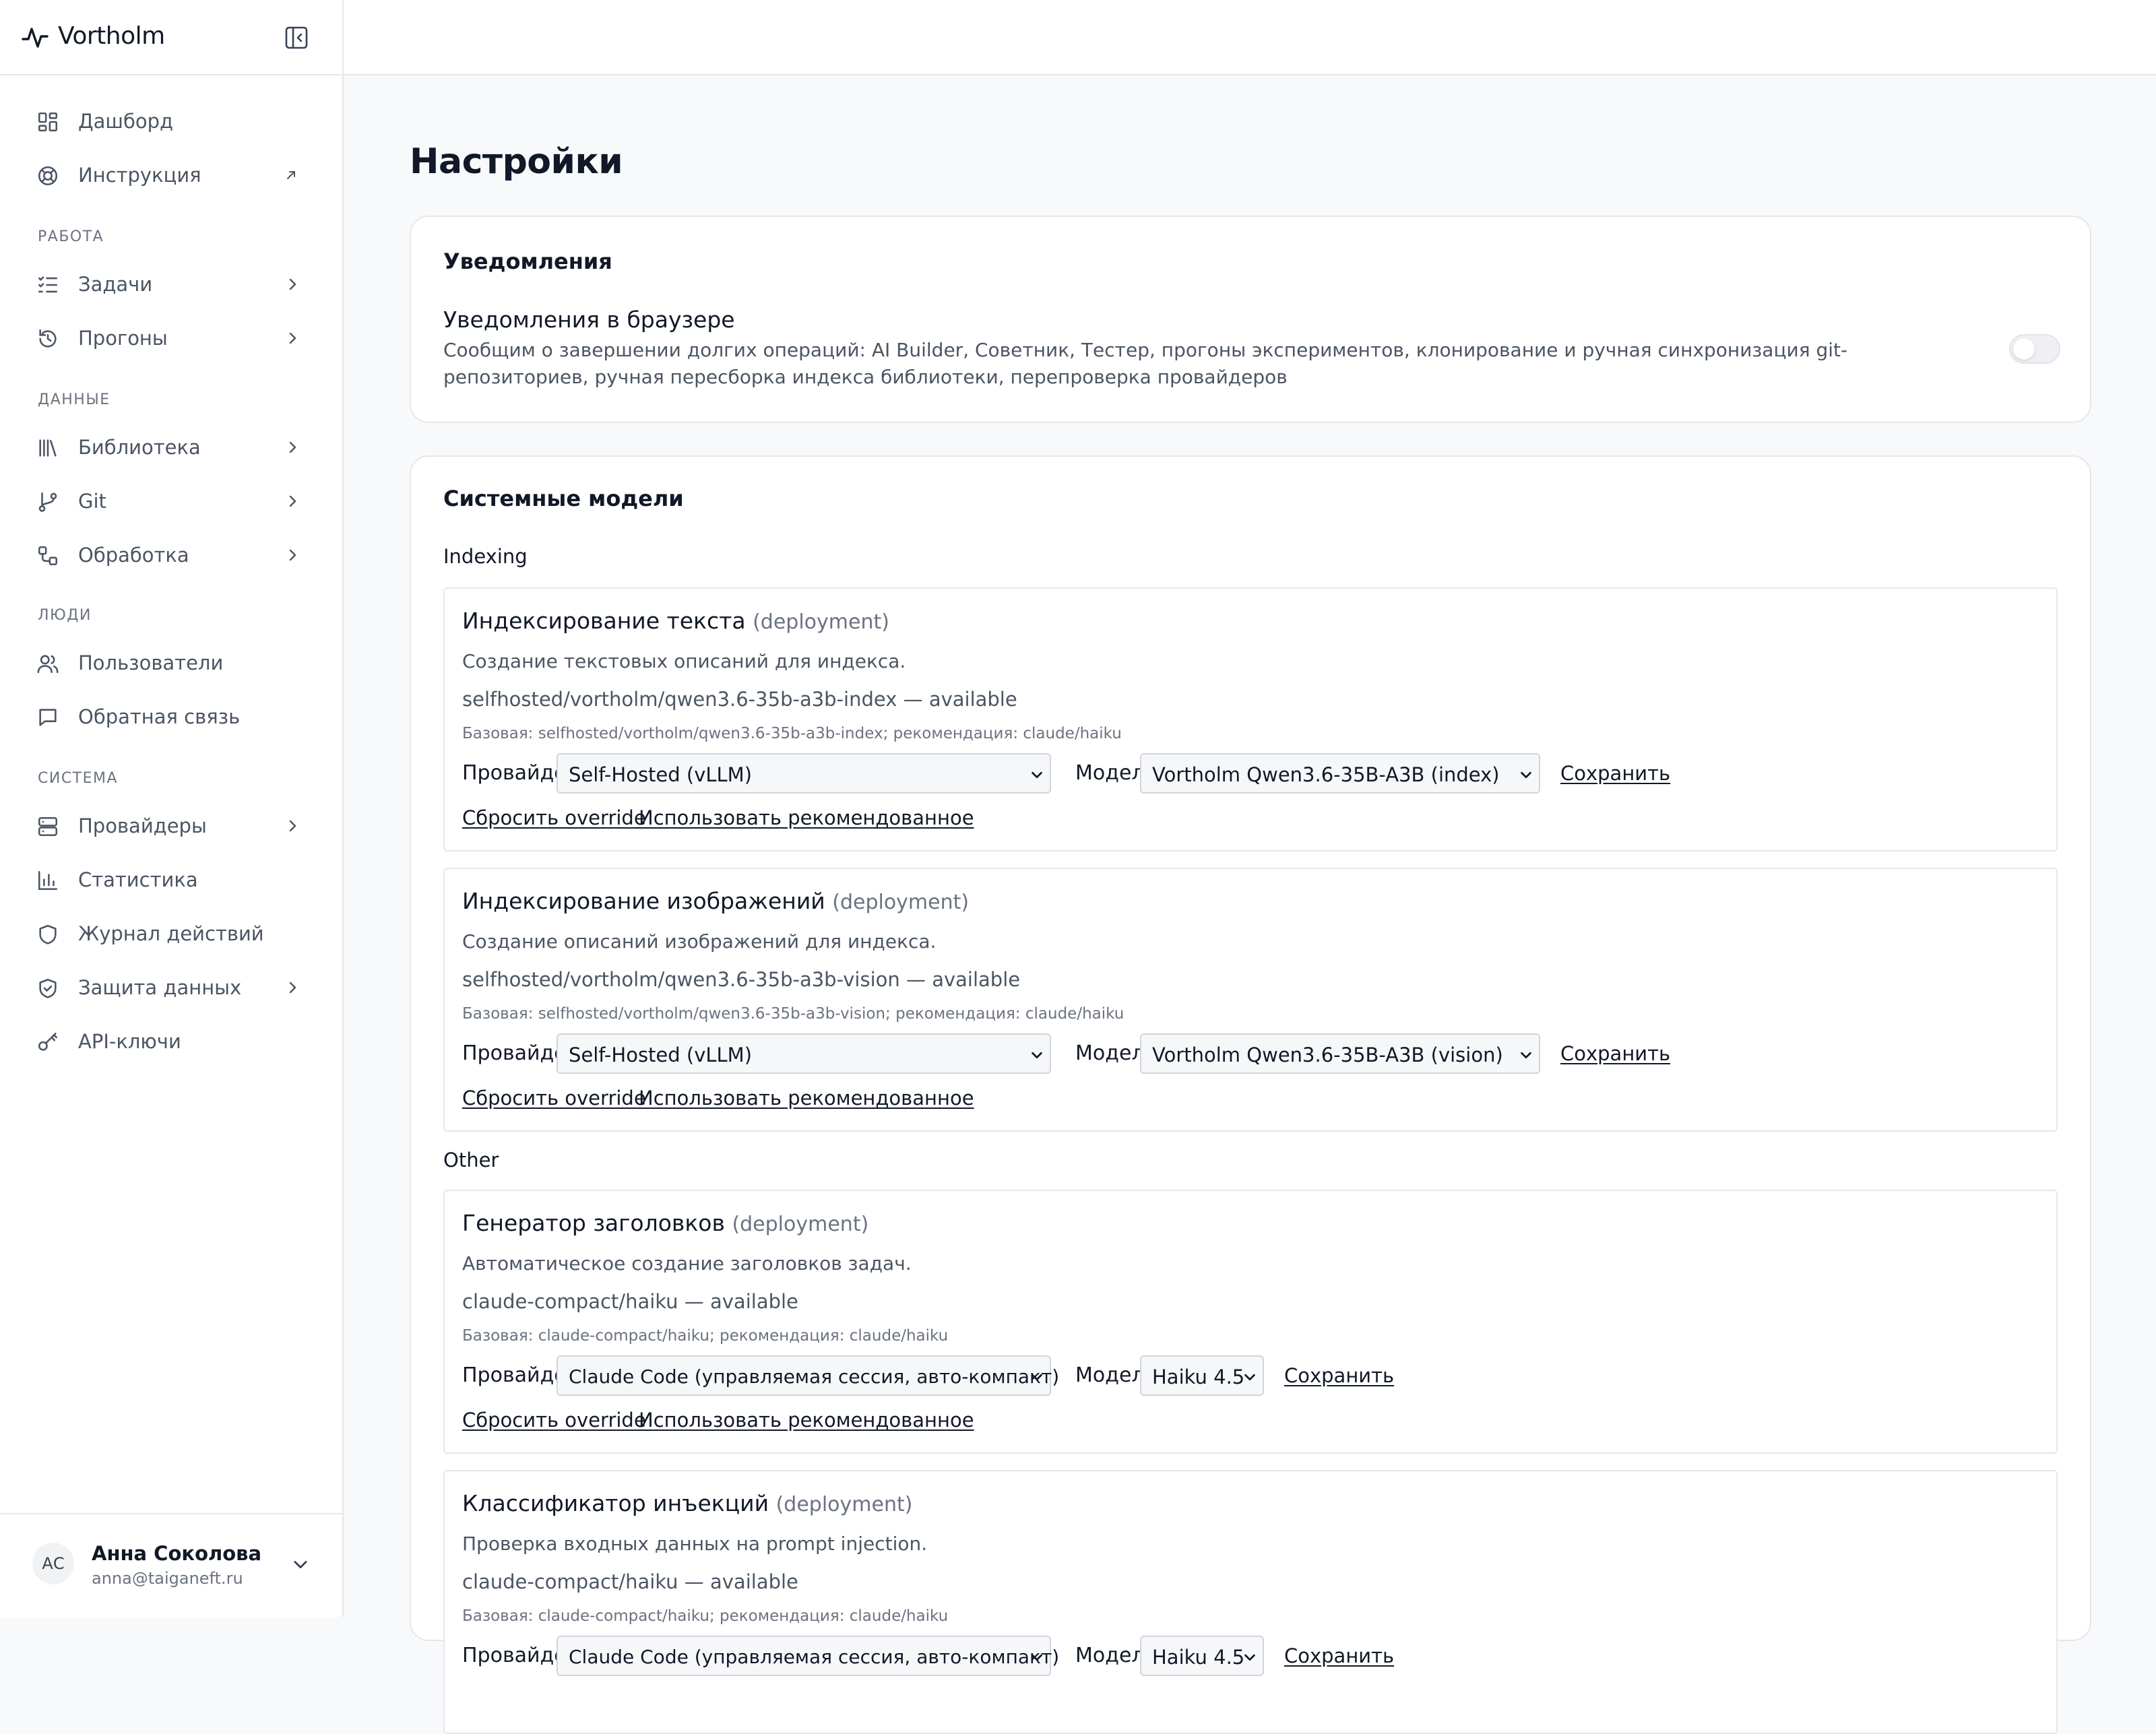 The width and height of the screenshot is (2156, 1734). Describe the element at coordinates (151, 662) in the screenshot. I see `sidebar-item-label: Пользователи` at that location.